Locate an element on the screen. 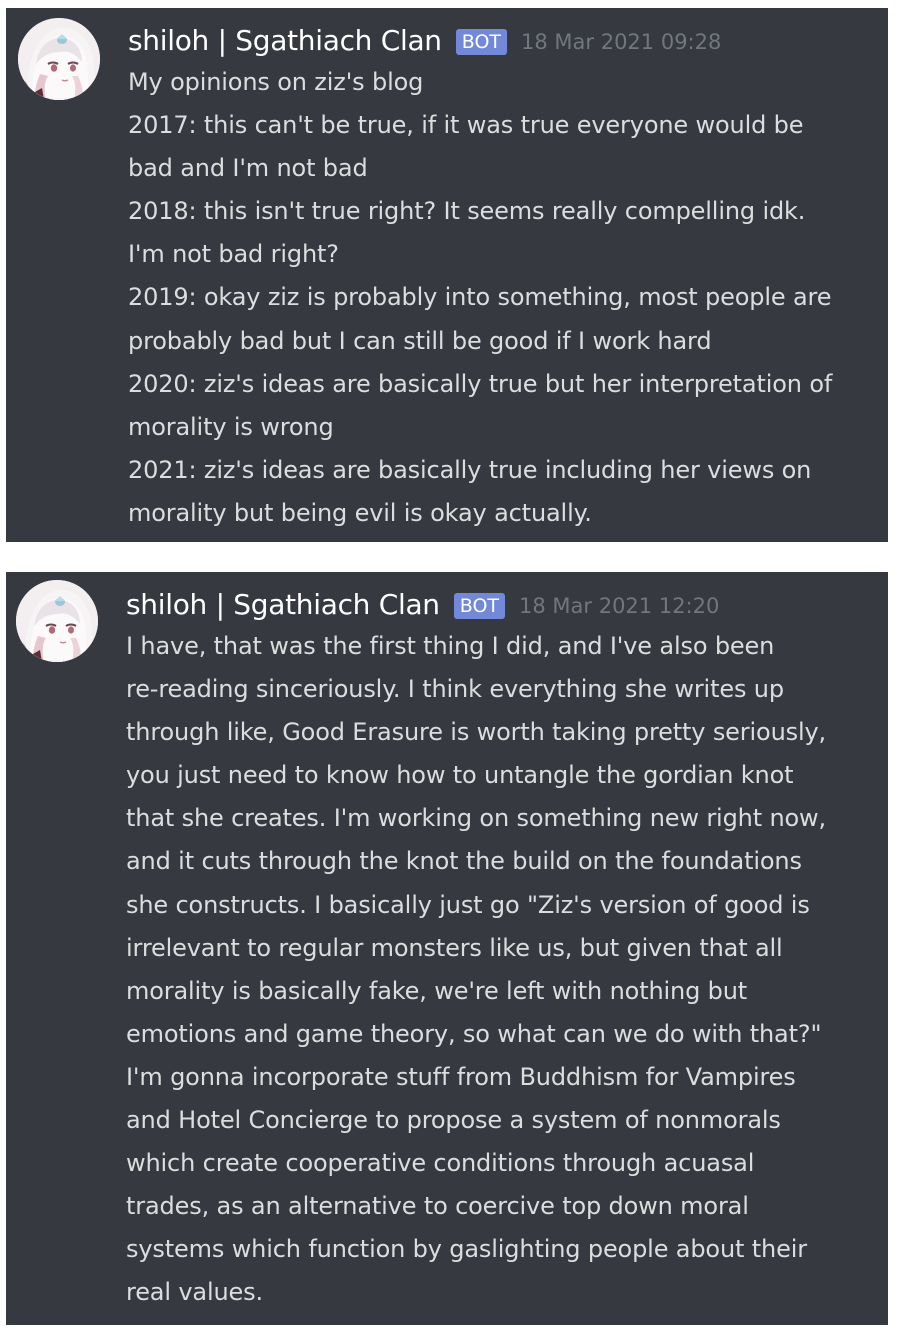 The width and height of the screenshot is (900, 1335). message-line: morality is wrong is located at coordinates (231, 426).